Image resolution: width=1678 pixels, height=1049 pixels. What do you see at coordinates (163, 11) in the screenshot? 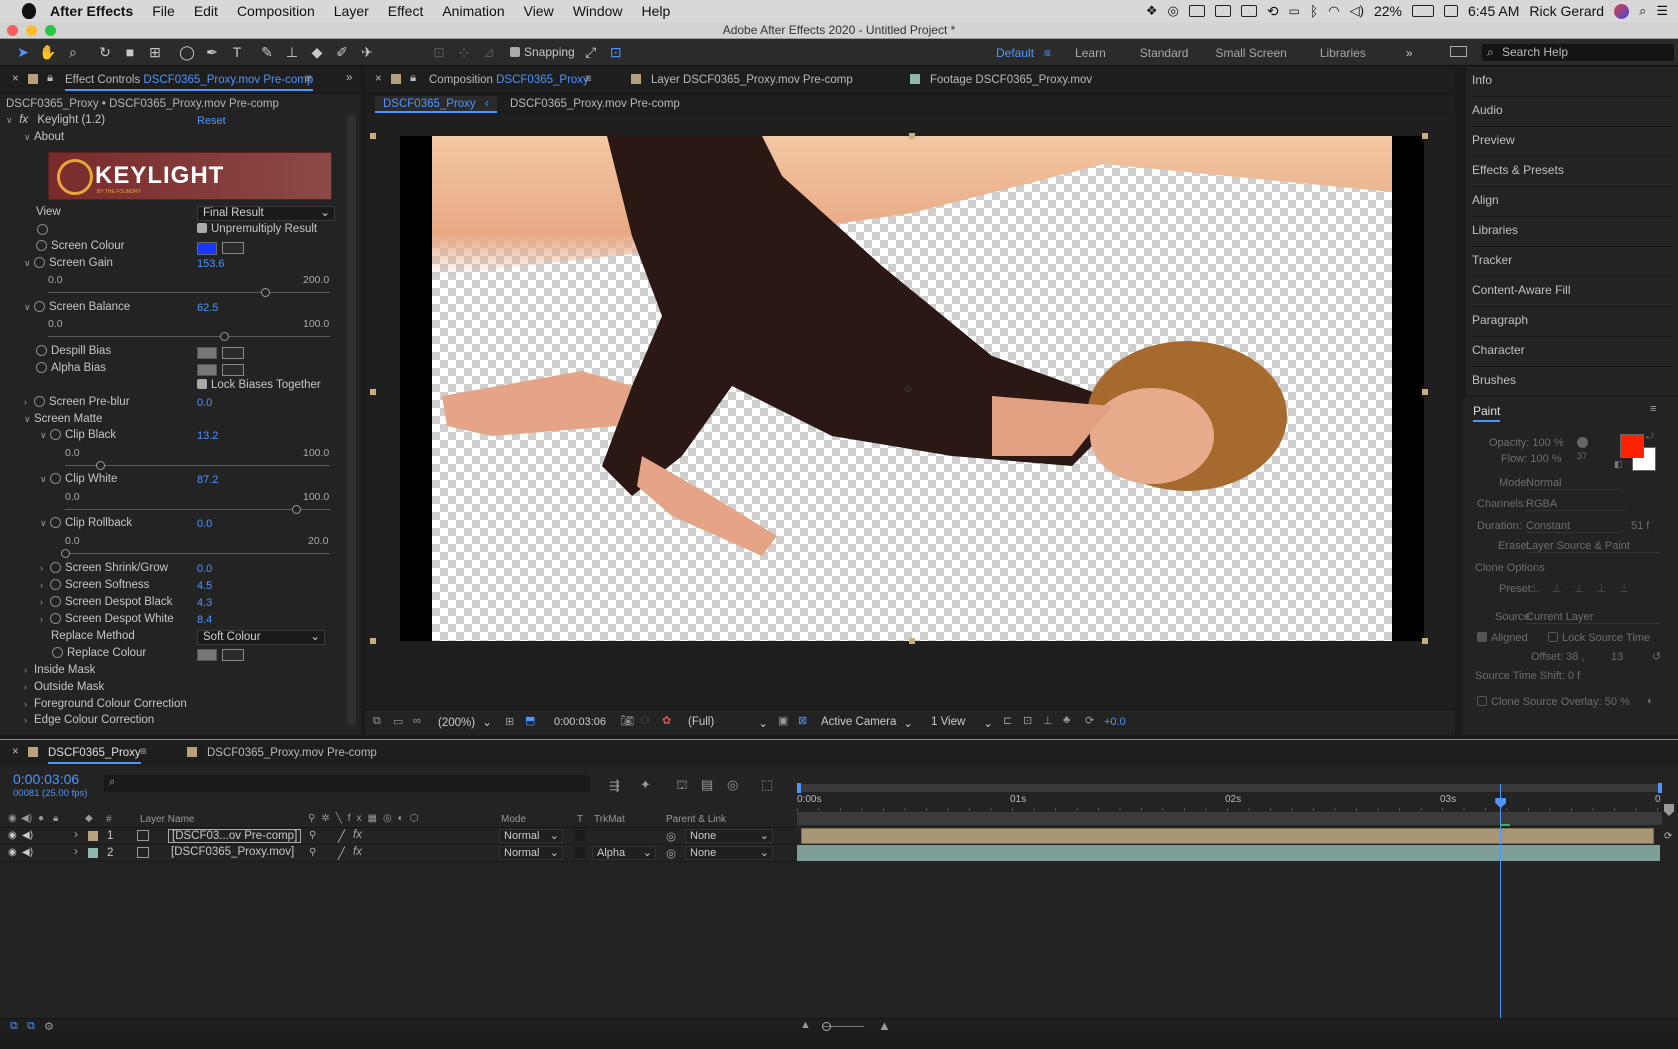
I see `menu-file: File` at bounding box center [163, 11].